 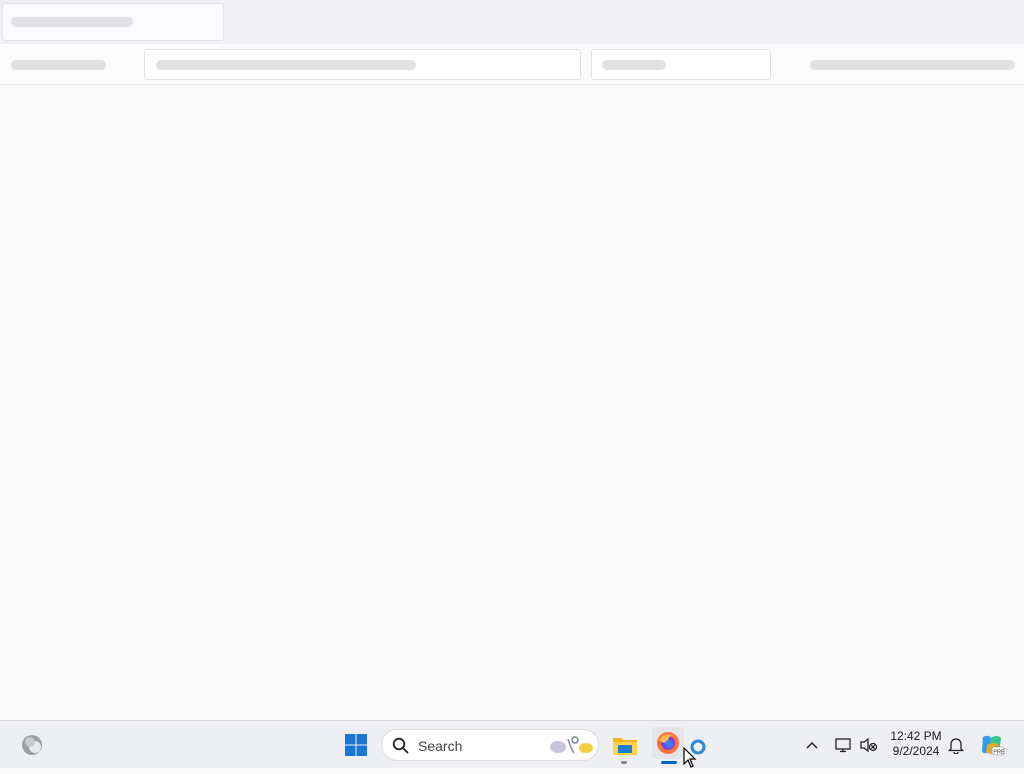 I want to click on search-highlight-icon, so click(x=571, y=748).